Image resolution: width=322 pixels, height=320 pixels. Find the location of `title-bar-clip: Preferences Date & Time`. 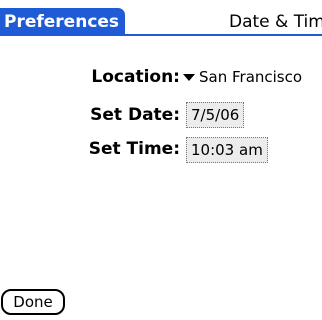

title-bar-clip: Preferences Date & Time is located at coordinates (161, 22).